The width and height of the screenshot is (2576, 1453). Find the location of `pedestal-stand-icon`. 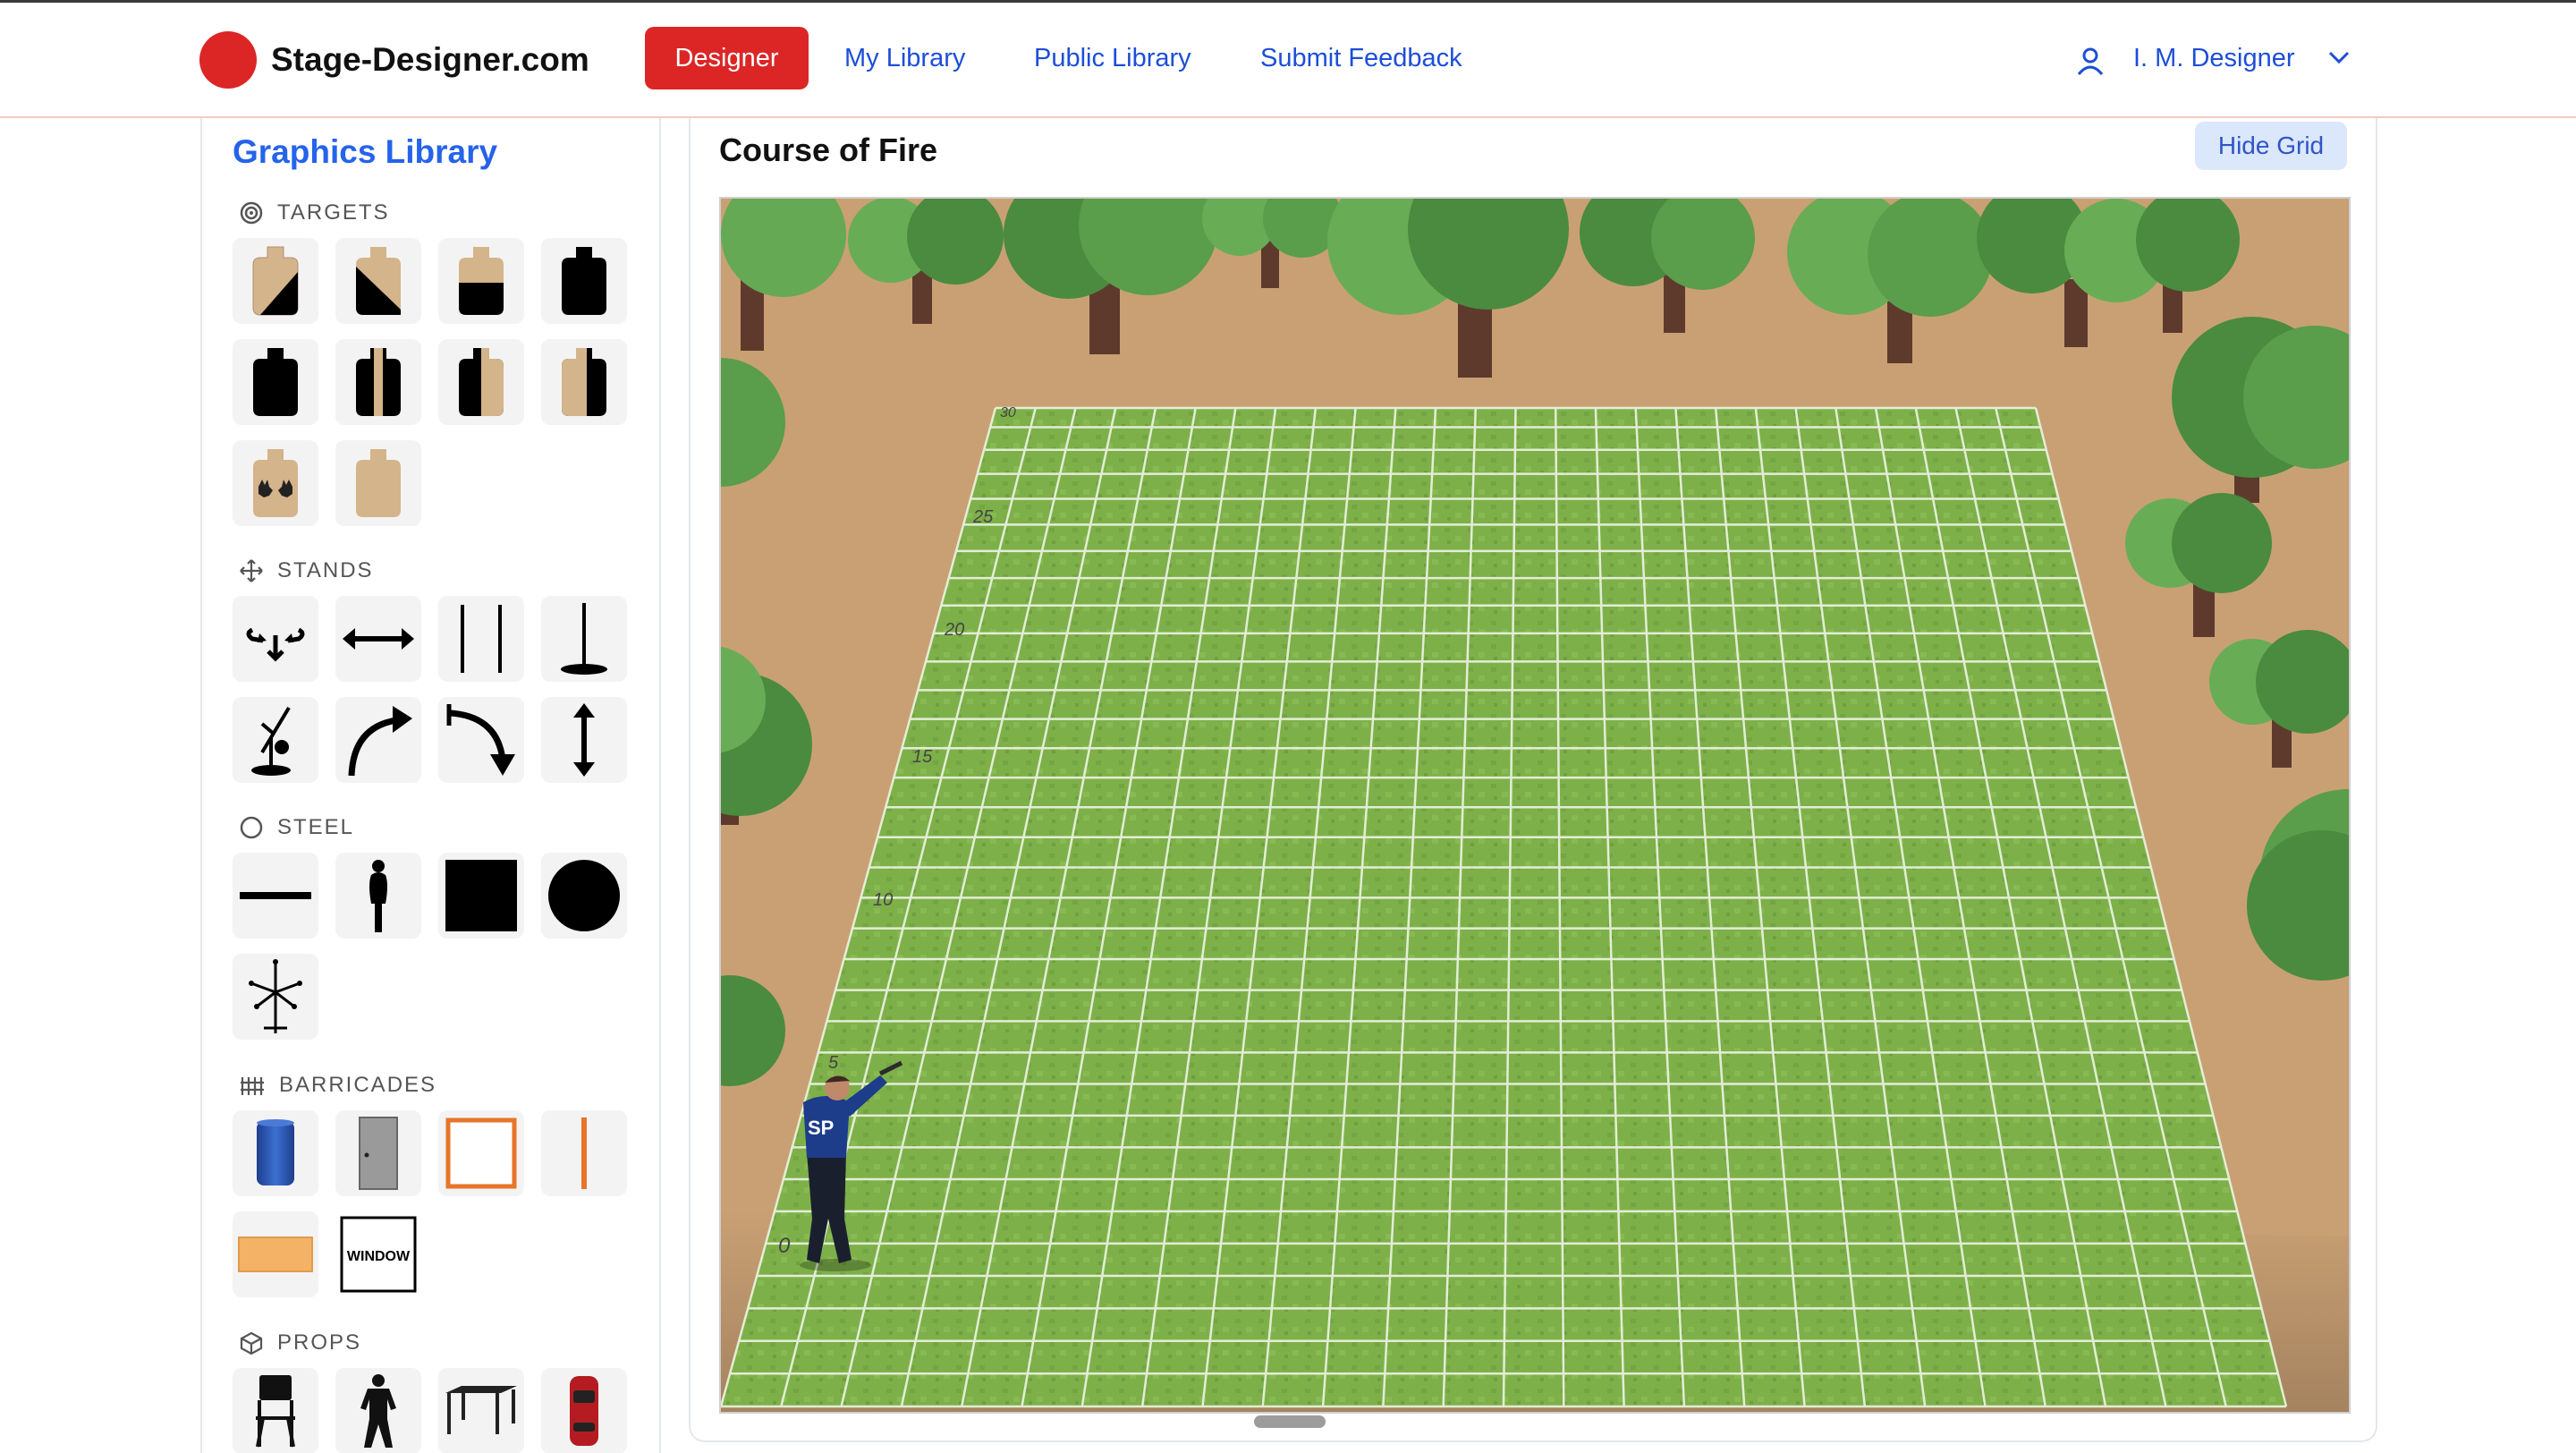

pedestal-stand-icon is located at coordinates (584, 639).